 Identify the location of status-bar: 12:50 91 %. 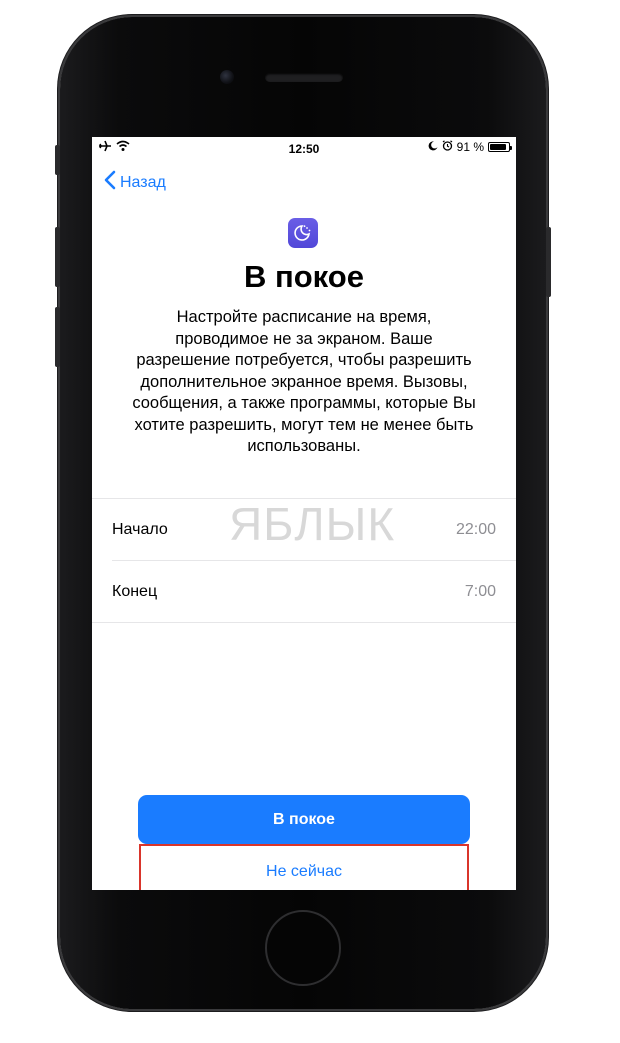
(304, 148).